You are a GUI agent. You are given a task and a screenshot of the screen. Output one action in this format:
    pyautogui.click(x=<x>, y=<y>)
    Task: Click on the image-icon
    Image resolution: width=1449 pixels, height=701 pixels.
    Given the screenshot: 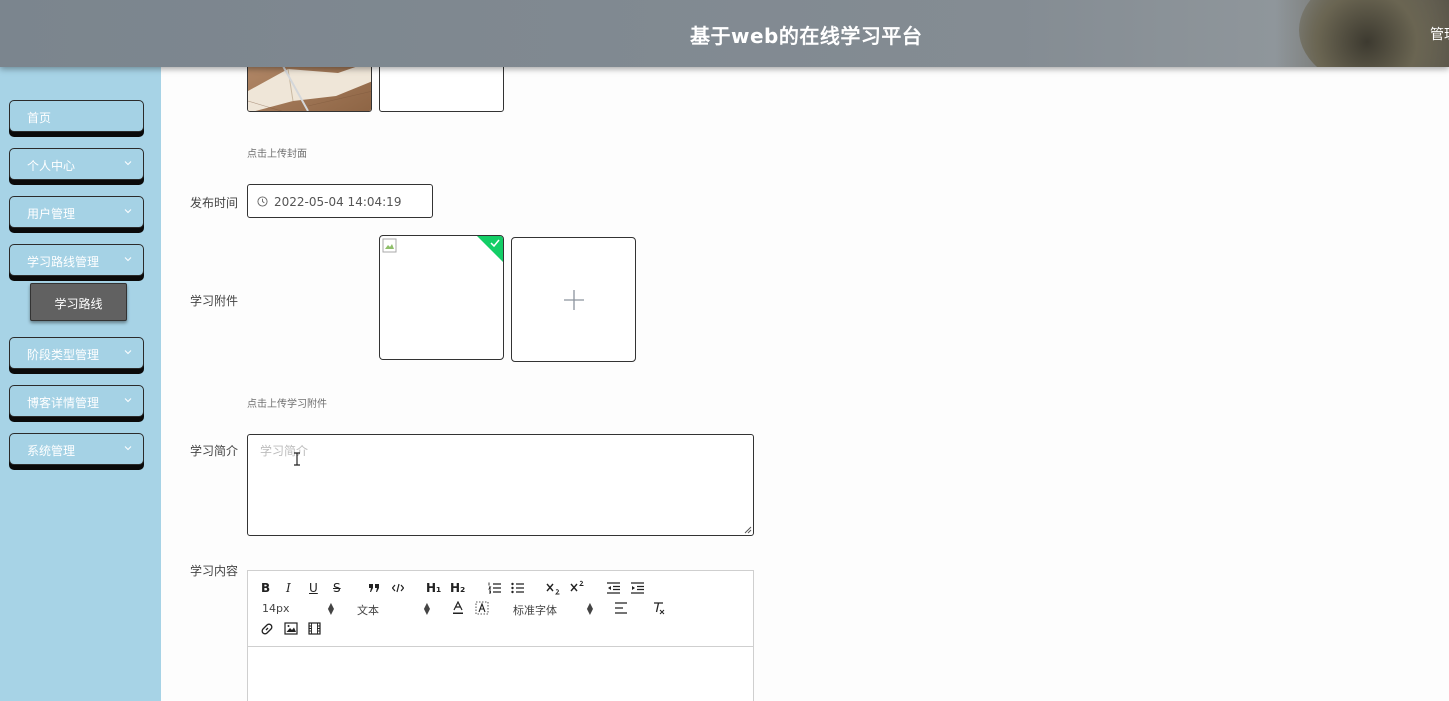 What is the action you would take?
    pyautogui.click(x=291, y=628)
    